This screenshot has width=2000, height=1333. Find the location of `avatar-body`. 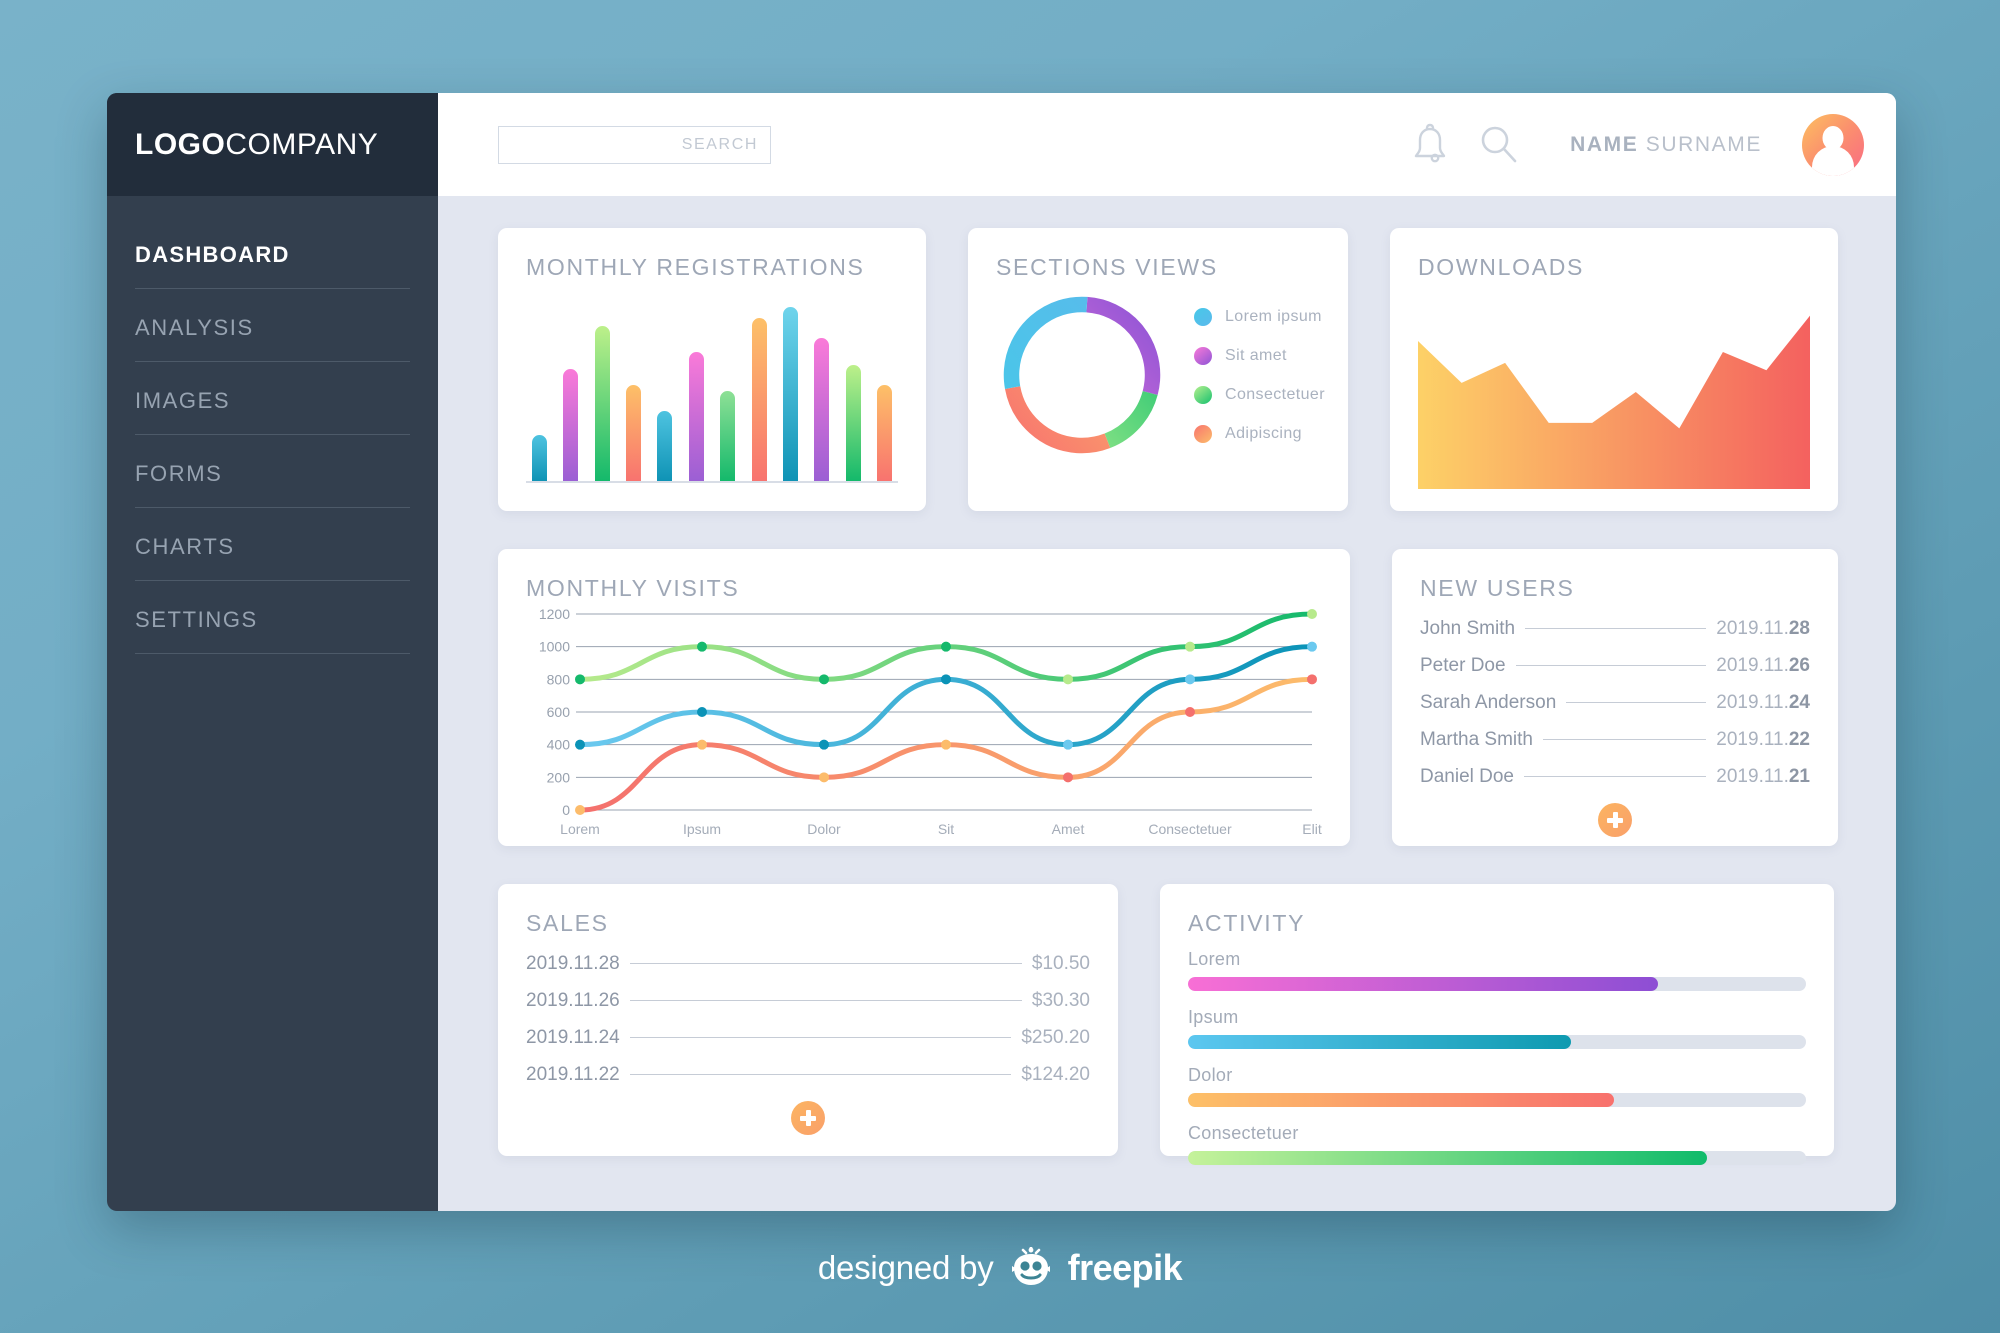

avatar-body is located at coordinates (1833, 160).